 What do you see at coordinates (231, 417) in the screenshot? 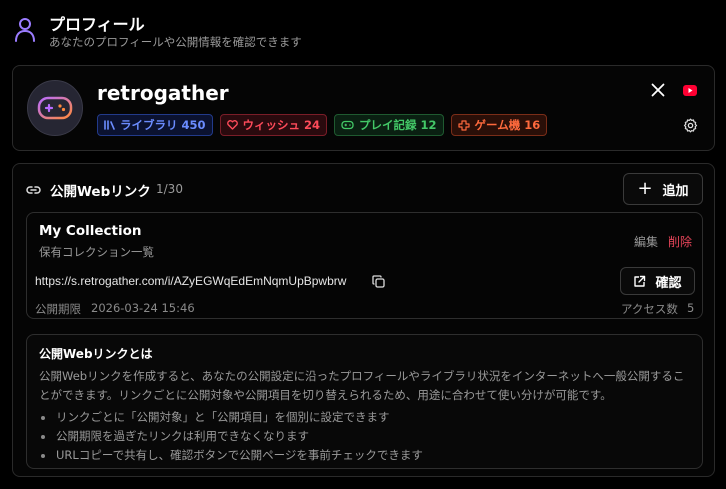
I see `list-item: リンクごとに「公開対象」と「公開項目」を個別に設定できます` at bounding box center [231, 417].